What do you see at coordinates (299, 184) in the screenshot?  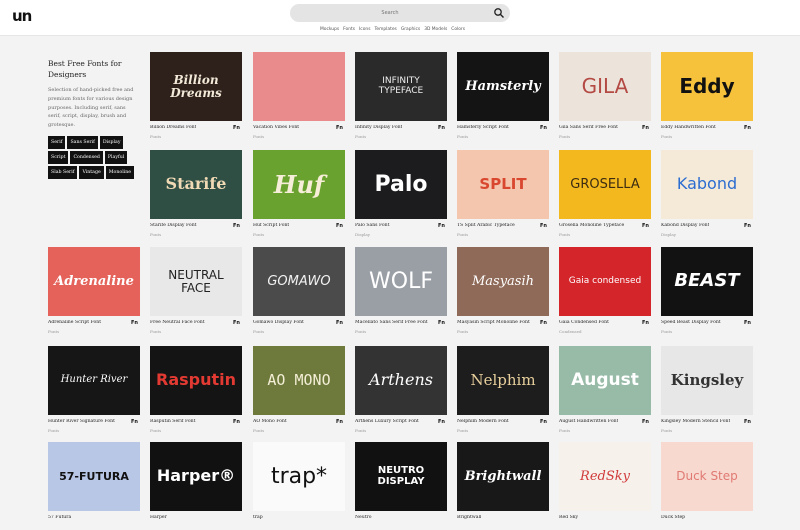 I see `font-thumbnail: Huf` at bounding box center [299, 184].